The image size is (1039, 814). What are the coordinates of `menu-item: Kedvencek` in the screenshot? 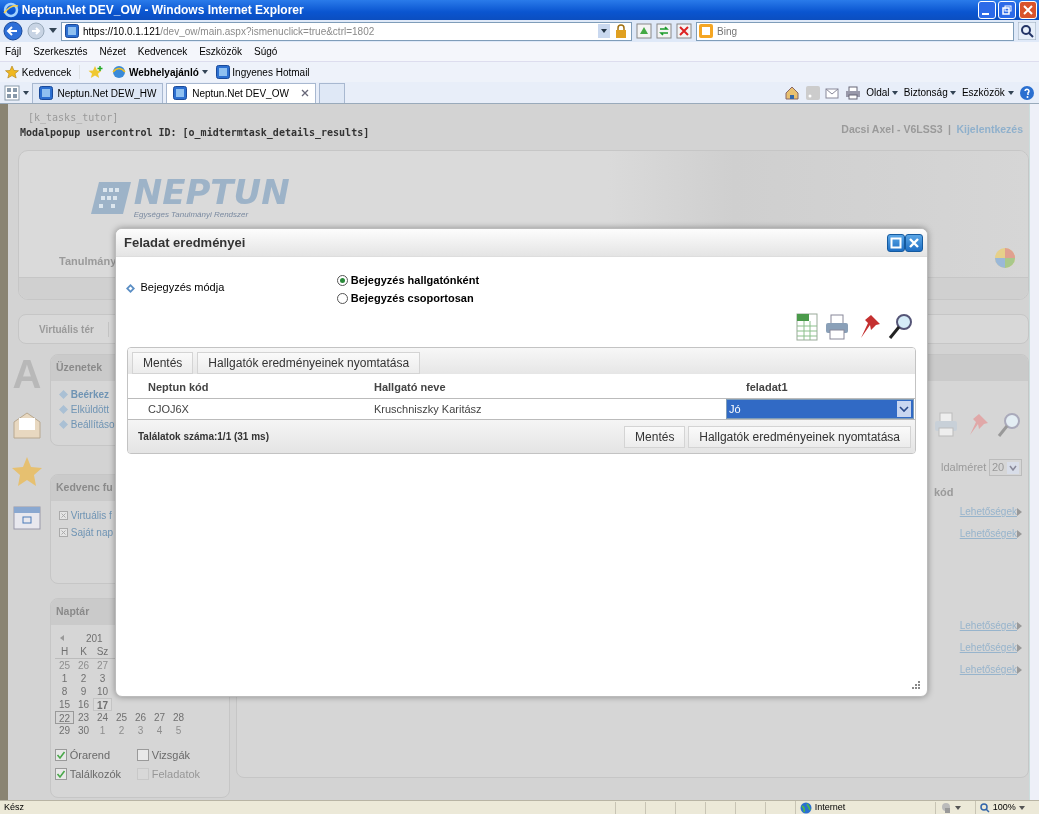 It's located at (162, 51).